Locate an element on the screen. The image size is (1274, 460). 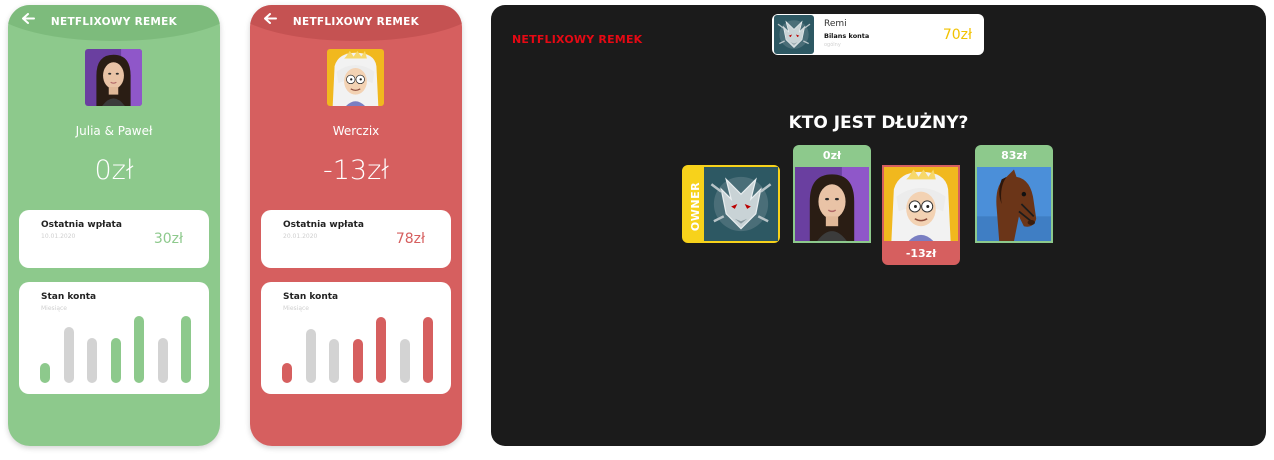
balance-value: -13zł is located at coordinates (356, 170).